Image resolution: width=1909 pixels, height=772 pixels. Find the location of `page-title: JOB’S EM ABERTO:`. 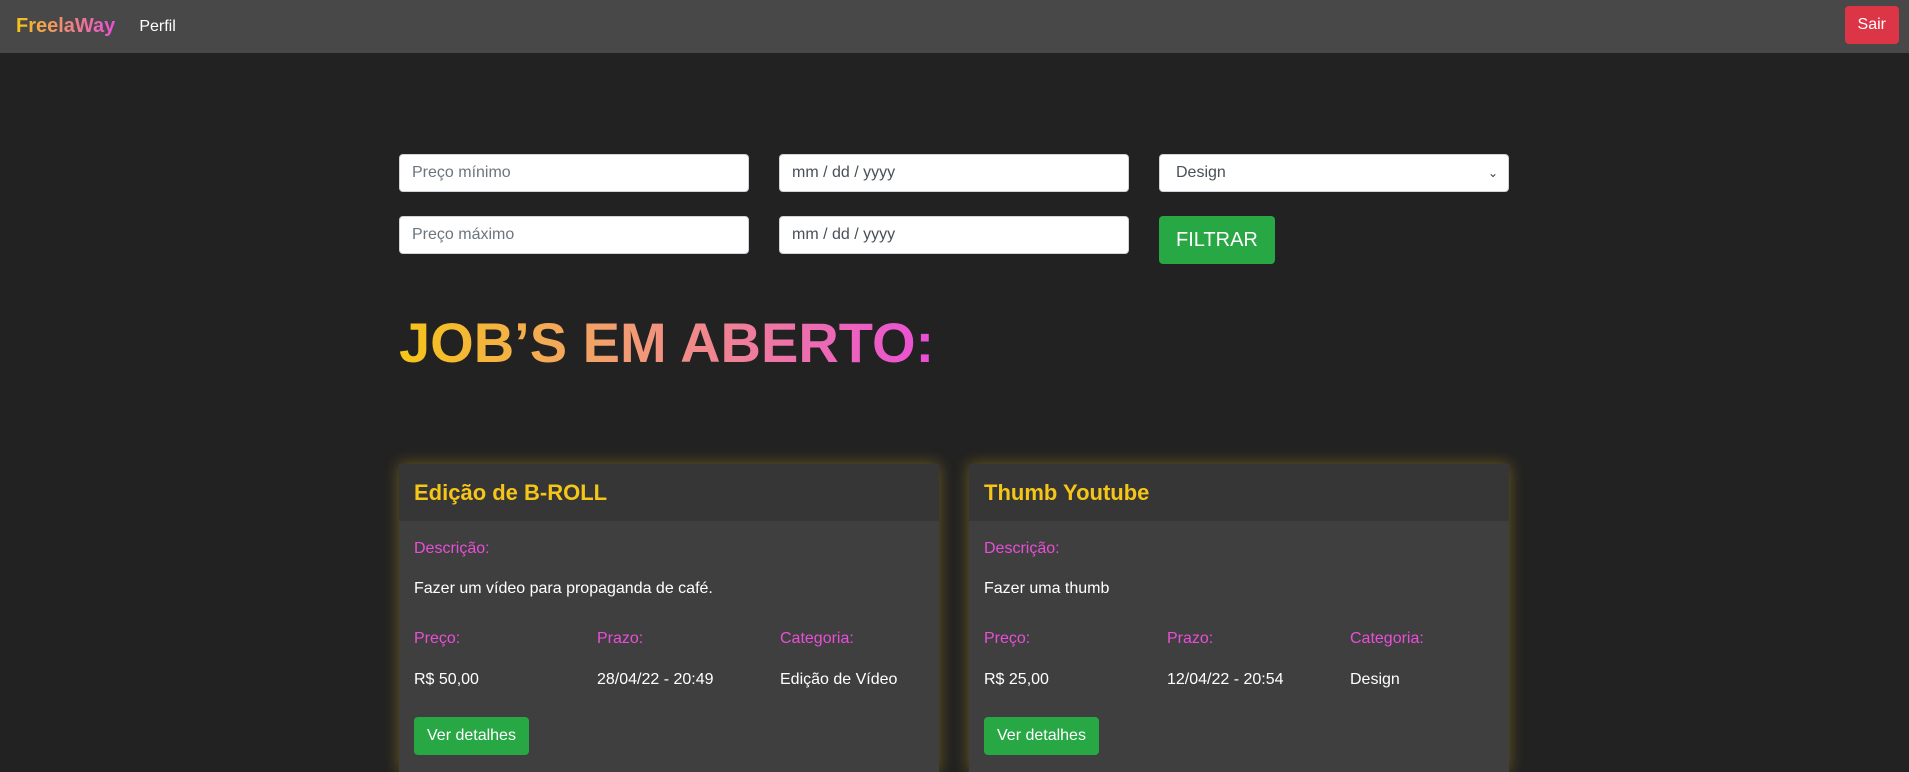

page-title: JOB’S EM ABERTO: is located at coordinates (667, 342).